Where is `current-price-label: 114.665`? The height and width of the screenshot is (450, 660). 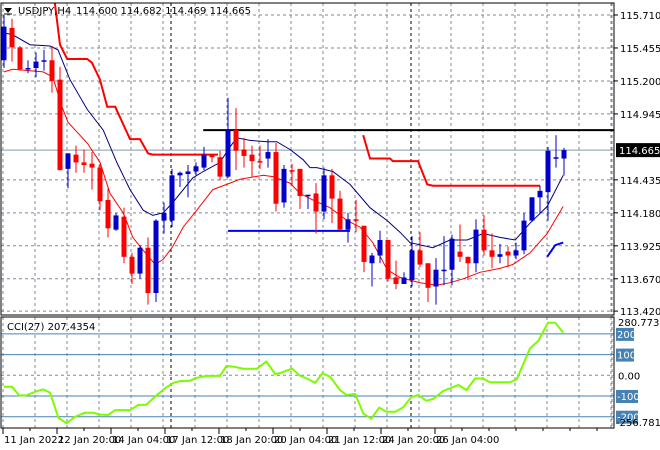 current-price-label: 114.665 is located at coordinates (639, 151).